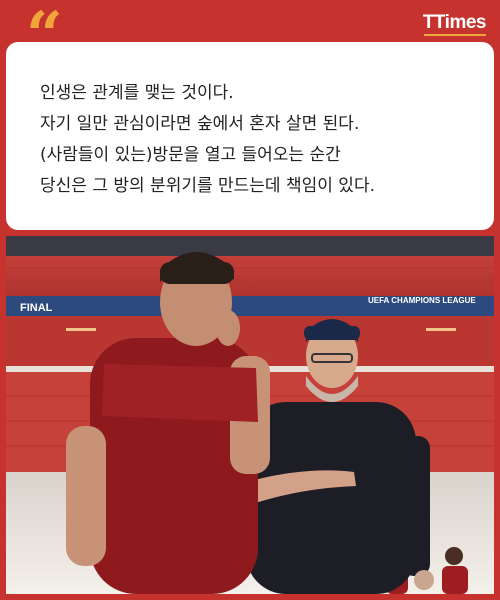  What do you see at coordinates (190, 155) in the screenshot?
I see `quote-line: (사람들이 있는)방문을 열고 들어오는 순간` at bounding box center [190, 155].